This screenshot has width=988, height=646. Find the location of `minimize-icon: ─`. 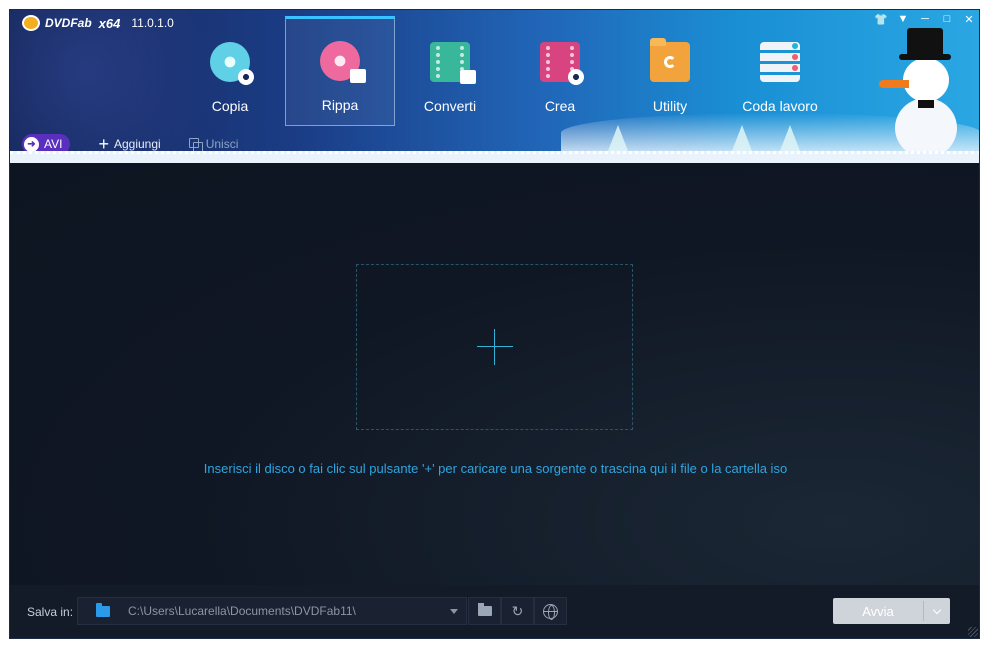

minimize-icon: ─ is located at coordinates (925, 19).